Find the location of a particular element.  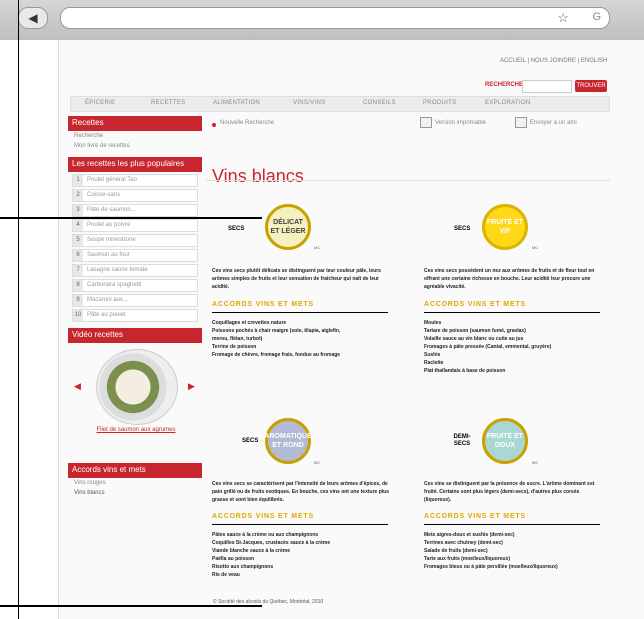

wine-style-circle: FRUITÉ ET DOUX is located at coordinates (505, 441).